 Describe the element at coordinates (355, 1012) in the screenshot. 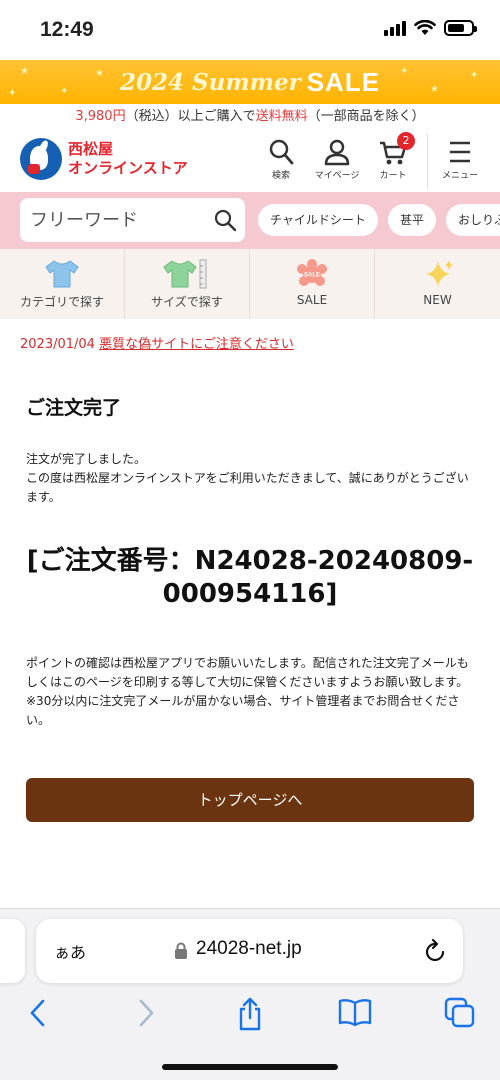

I see `bookmarks-book-icon` at that location.